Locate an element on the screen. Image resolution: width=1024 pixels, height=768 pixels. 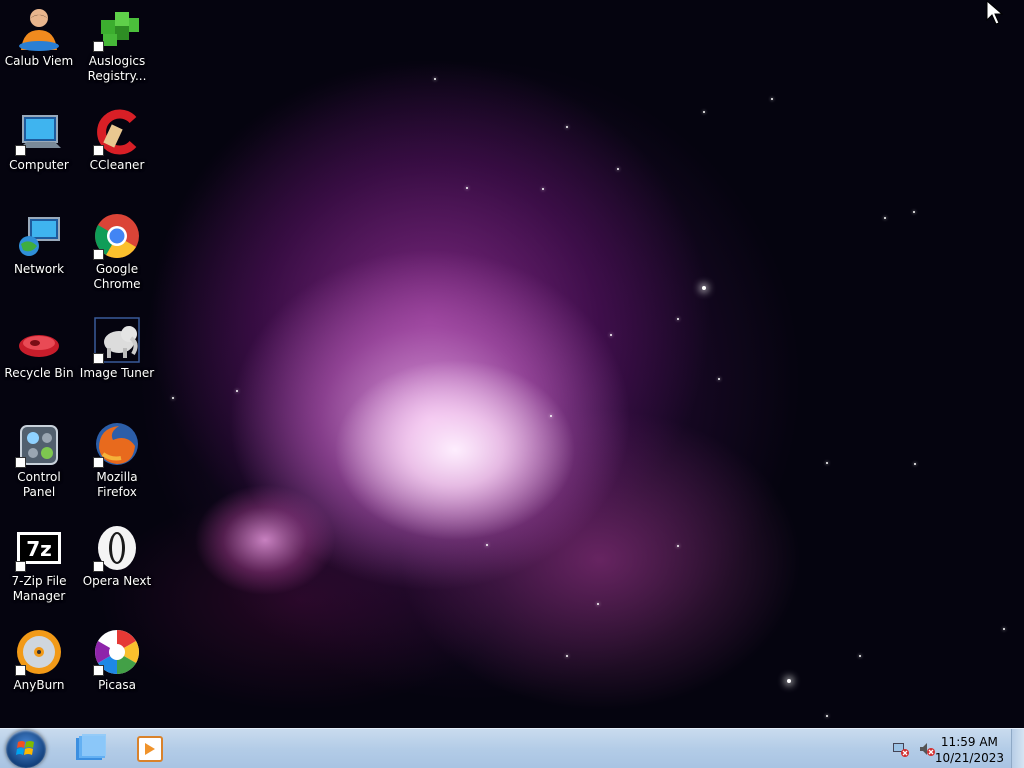
desktop-icon-picasa: Picasa is located at coordinates (117, 658).